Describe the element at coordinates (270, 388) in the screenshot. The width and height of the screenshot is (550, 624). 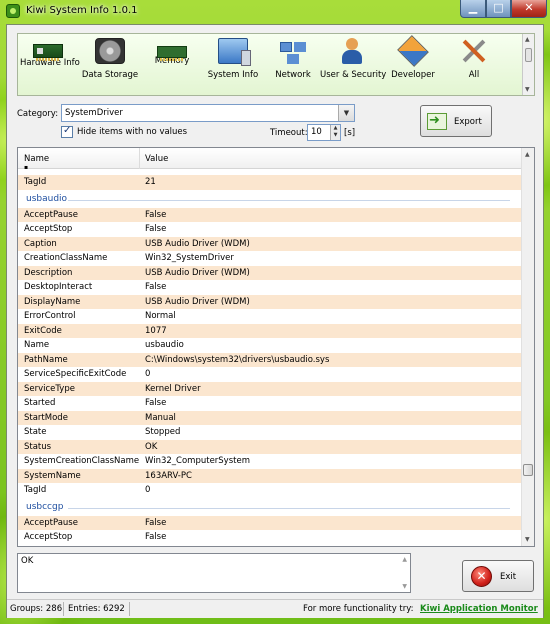
I see `table-row: ServiceType Kernel Driver` at that location.